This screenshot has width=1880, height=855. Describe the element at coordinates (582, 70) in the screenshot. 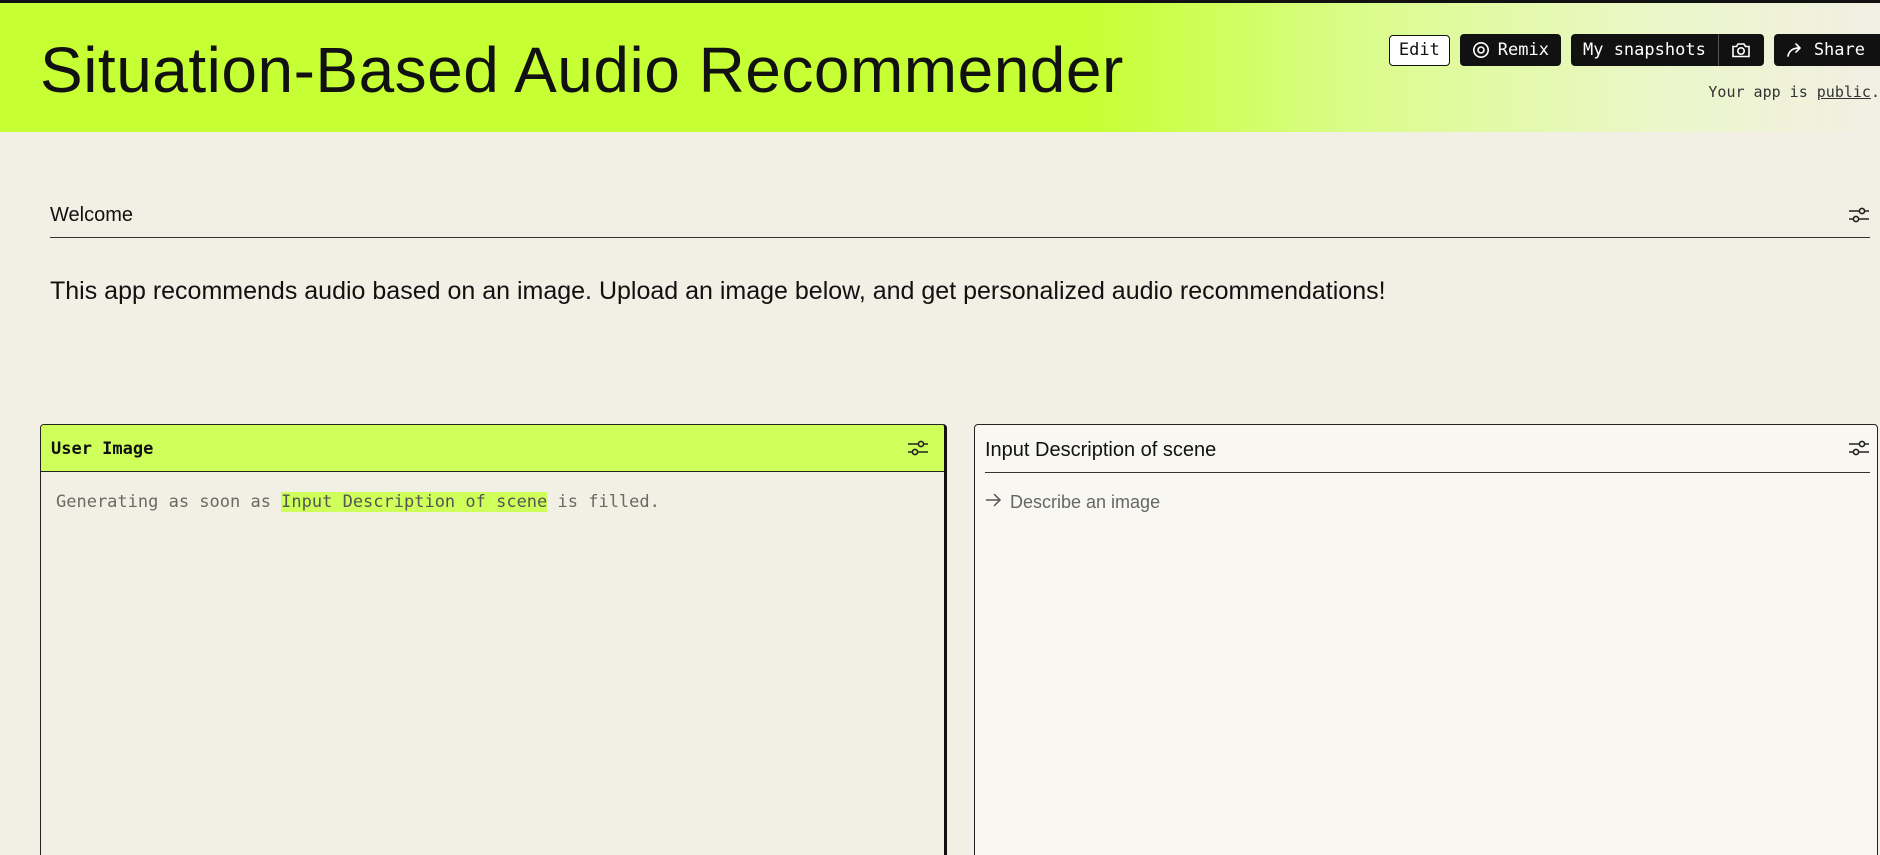

I see `app-title: Situation-Based Audio Recommender` at that location.